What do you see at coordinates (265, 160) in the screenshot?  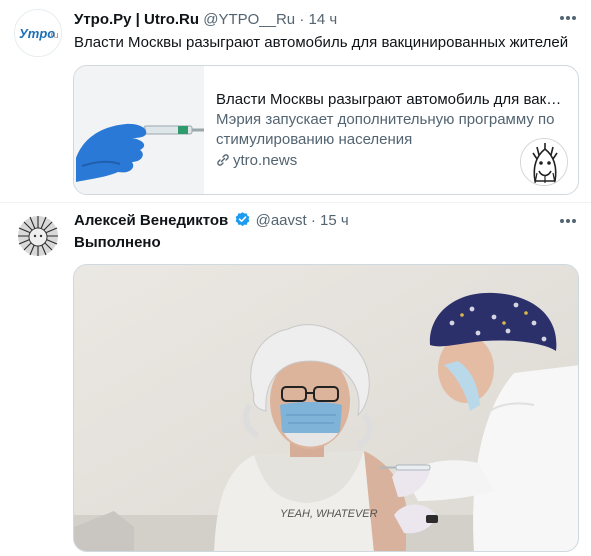 I see `card-domain: ytro.news` at bounding box center [265, 160].